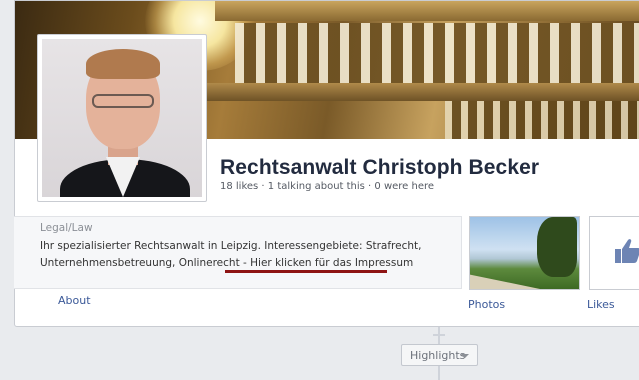 The image size is (639, 380). I want to click on photos-thumbnail, so click(524, 253).